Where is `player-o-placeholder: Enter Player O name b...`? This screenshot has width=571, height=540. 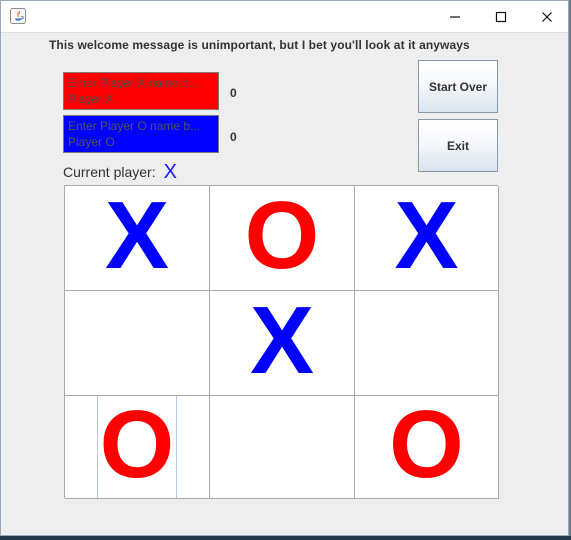
player-o-placeholder: Enter Player O name b... is located at coordinates (134, 126).